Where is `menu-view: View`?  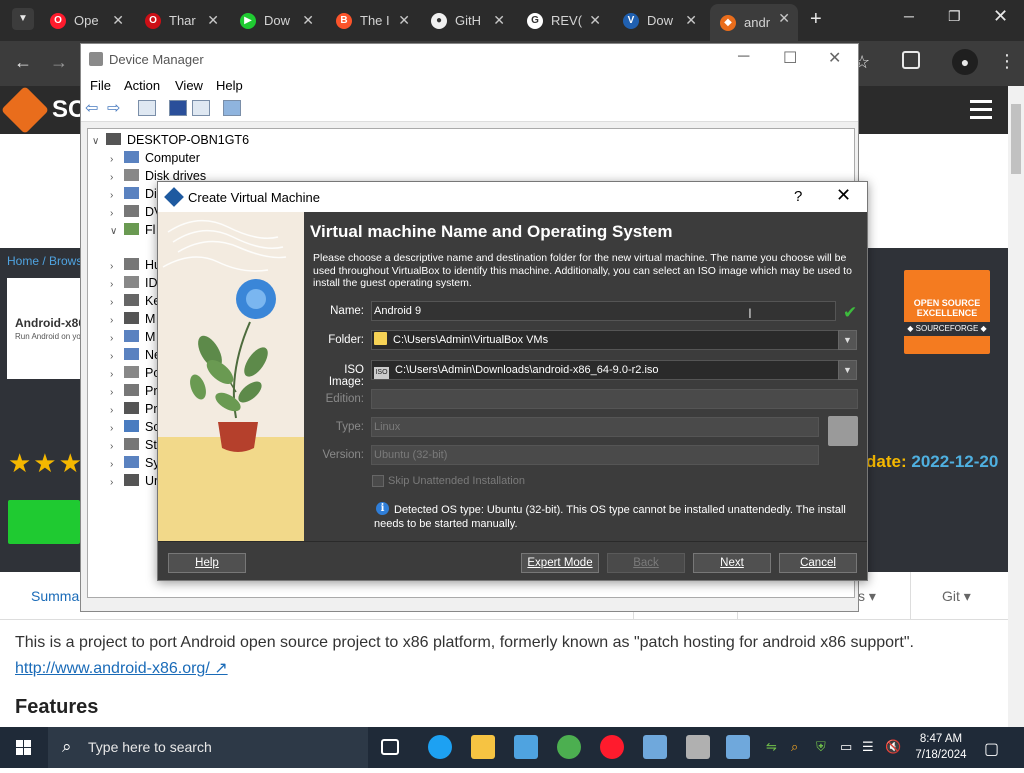 menu-view: View is located at coordinates (189, 85).